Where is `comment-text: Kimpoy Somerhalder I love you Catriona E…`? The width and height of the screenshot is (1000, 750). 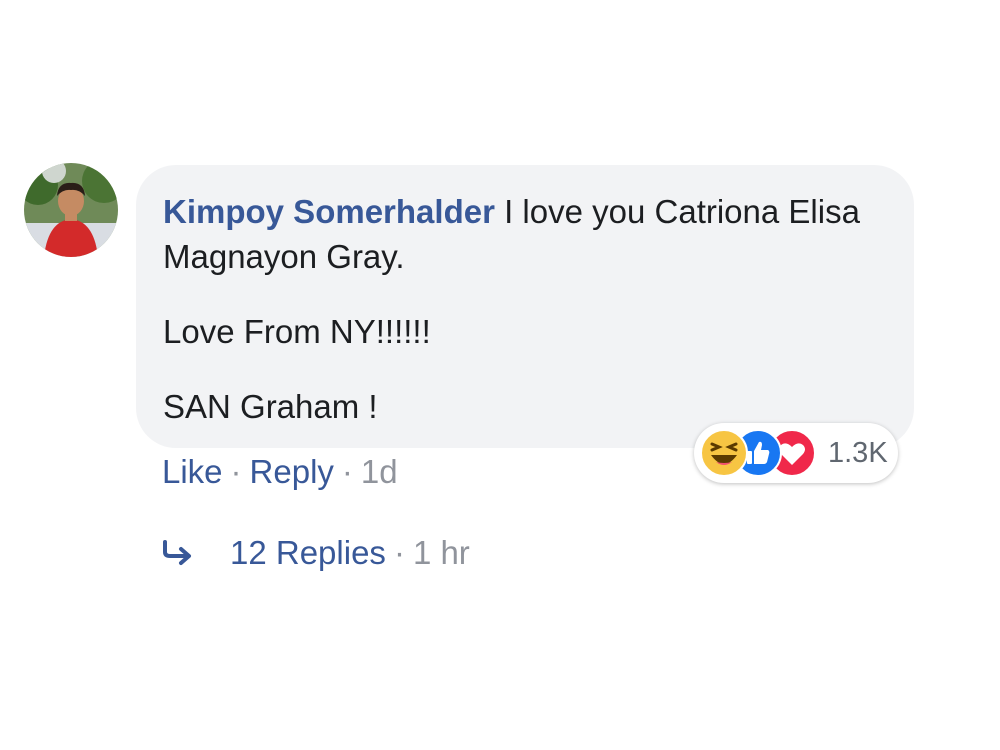 comment-text: Kimpoy Somerhalder I love you Catriona E… is located at coordinates (525, 234).